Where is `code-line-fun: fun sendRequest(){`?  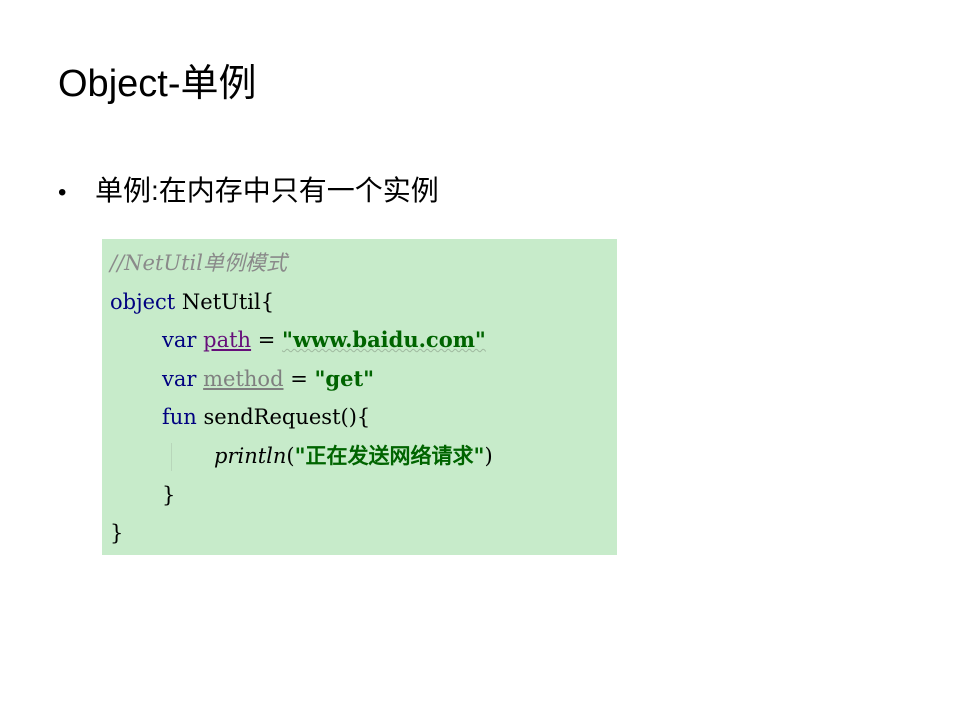
code-line-fun: fun sendRequest(){ is located at coordinates (363, 417).